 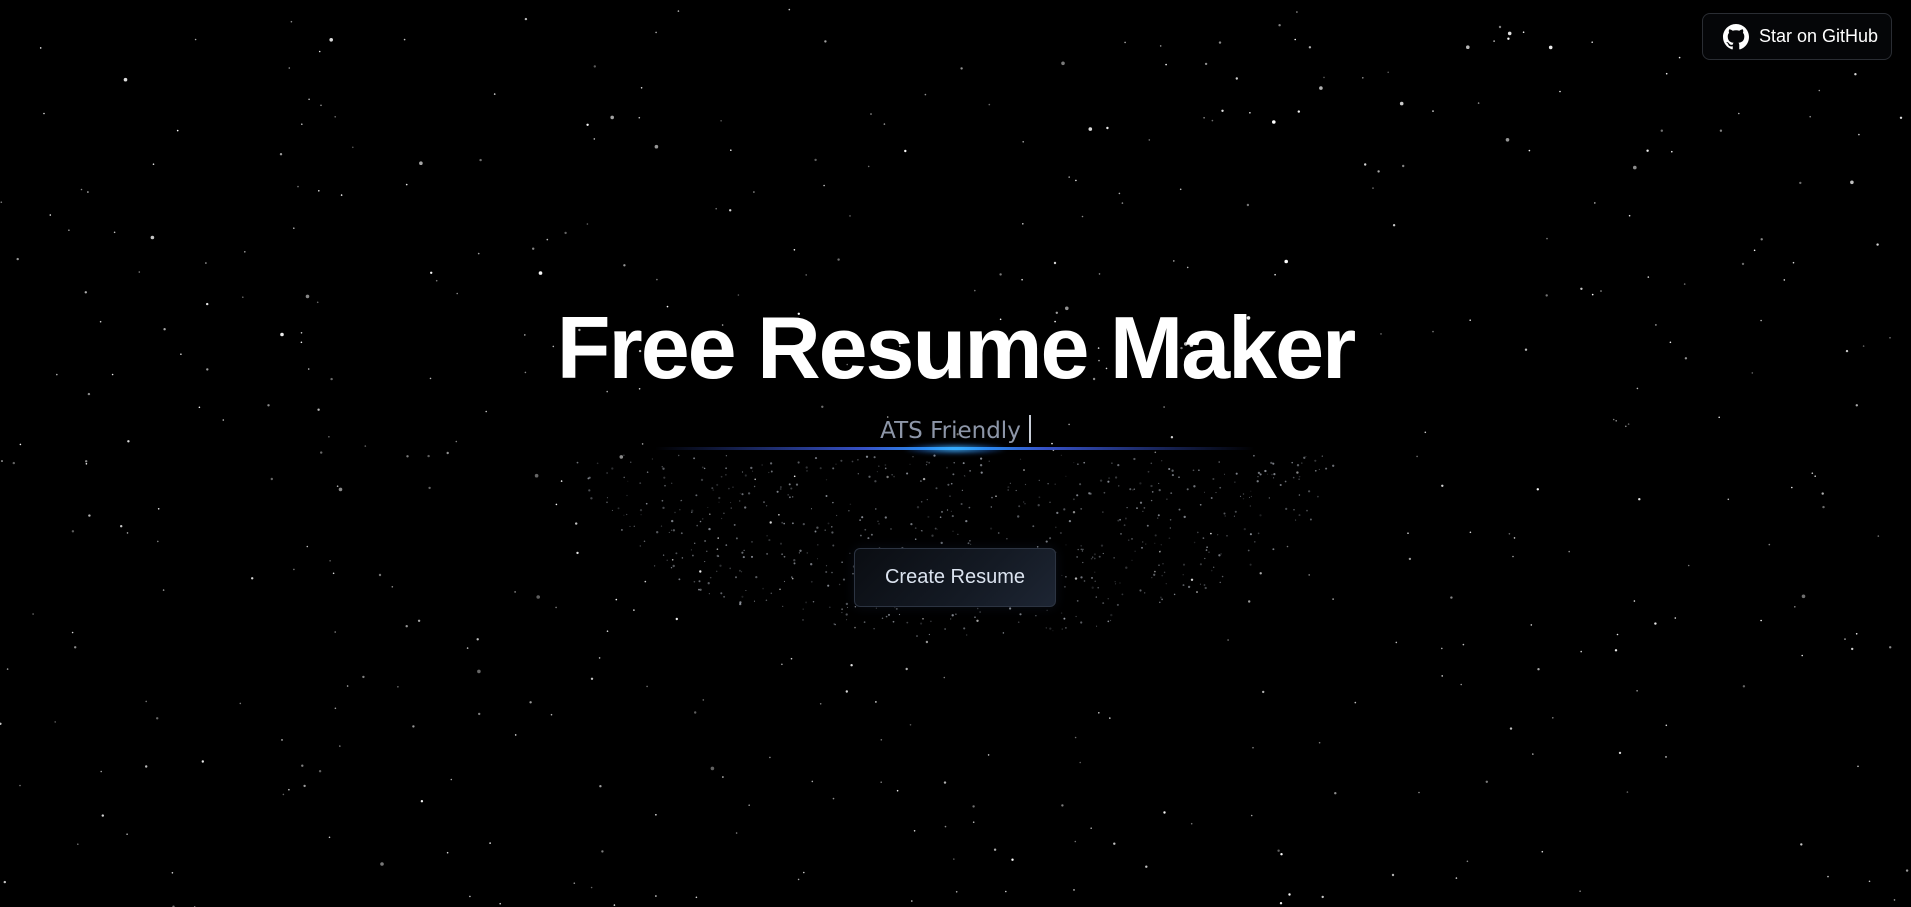 I want to click on typewriter-subtitle: ATS Friendly, so click(x=955, y=431).